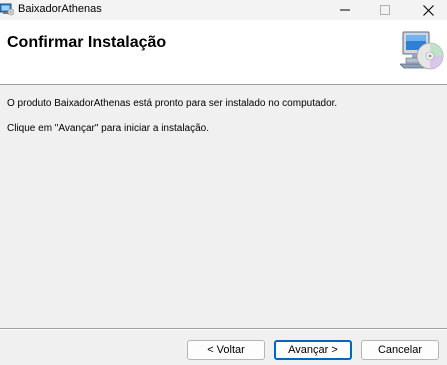 Image resolution: width=447 pixels, height=365 pixels. What do you see at coordinates (223, 10) in the screenshot?
I see `title-bar: BaixadorAthenas` at bounding box center [223, 10].